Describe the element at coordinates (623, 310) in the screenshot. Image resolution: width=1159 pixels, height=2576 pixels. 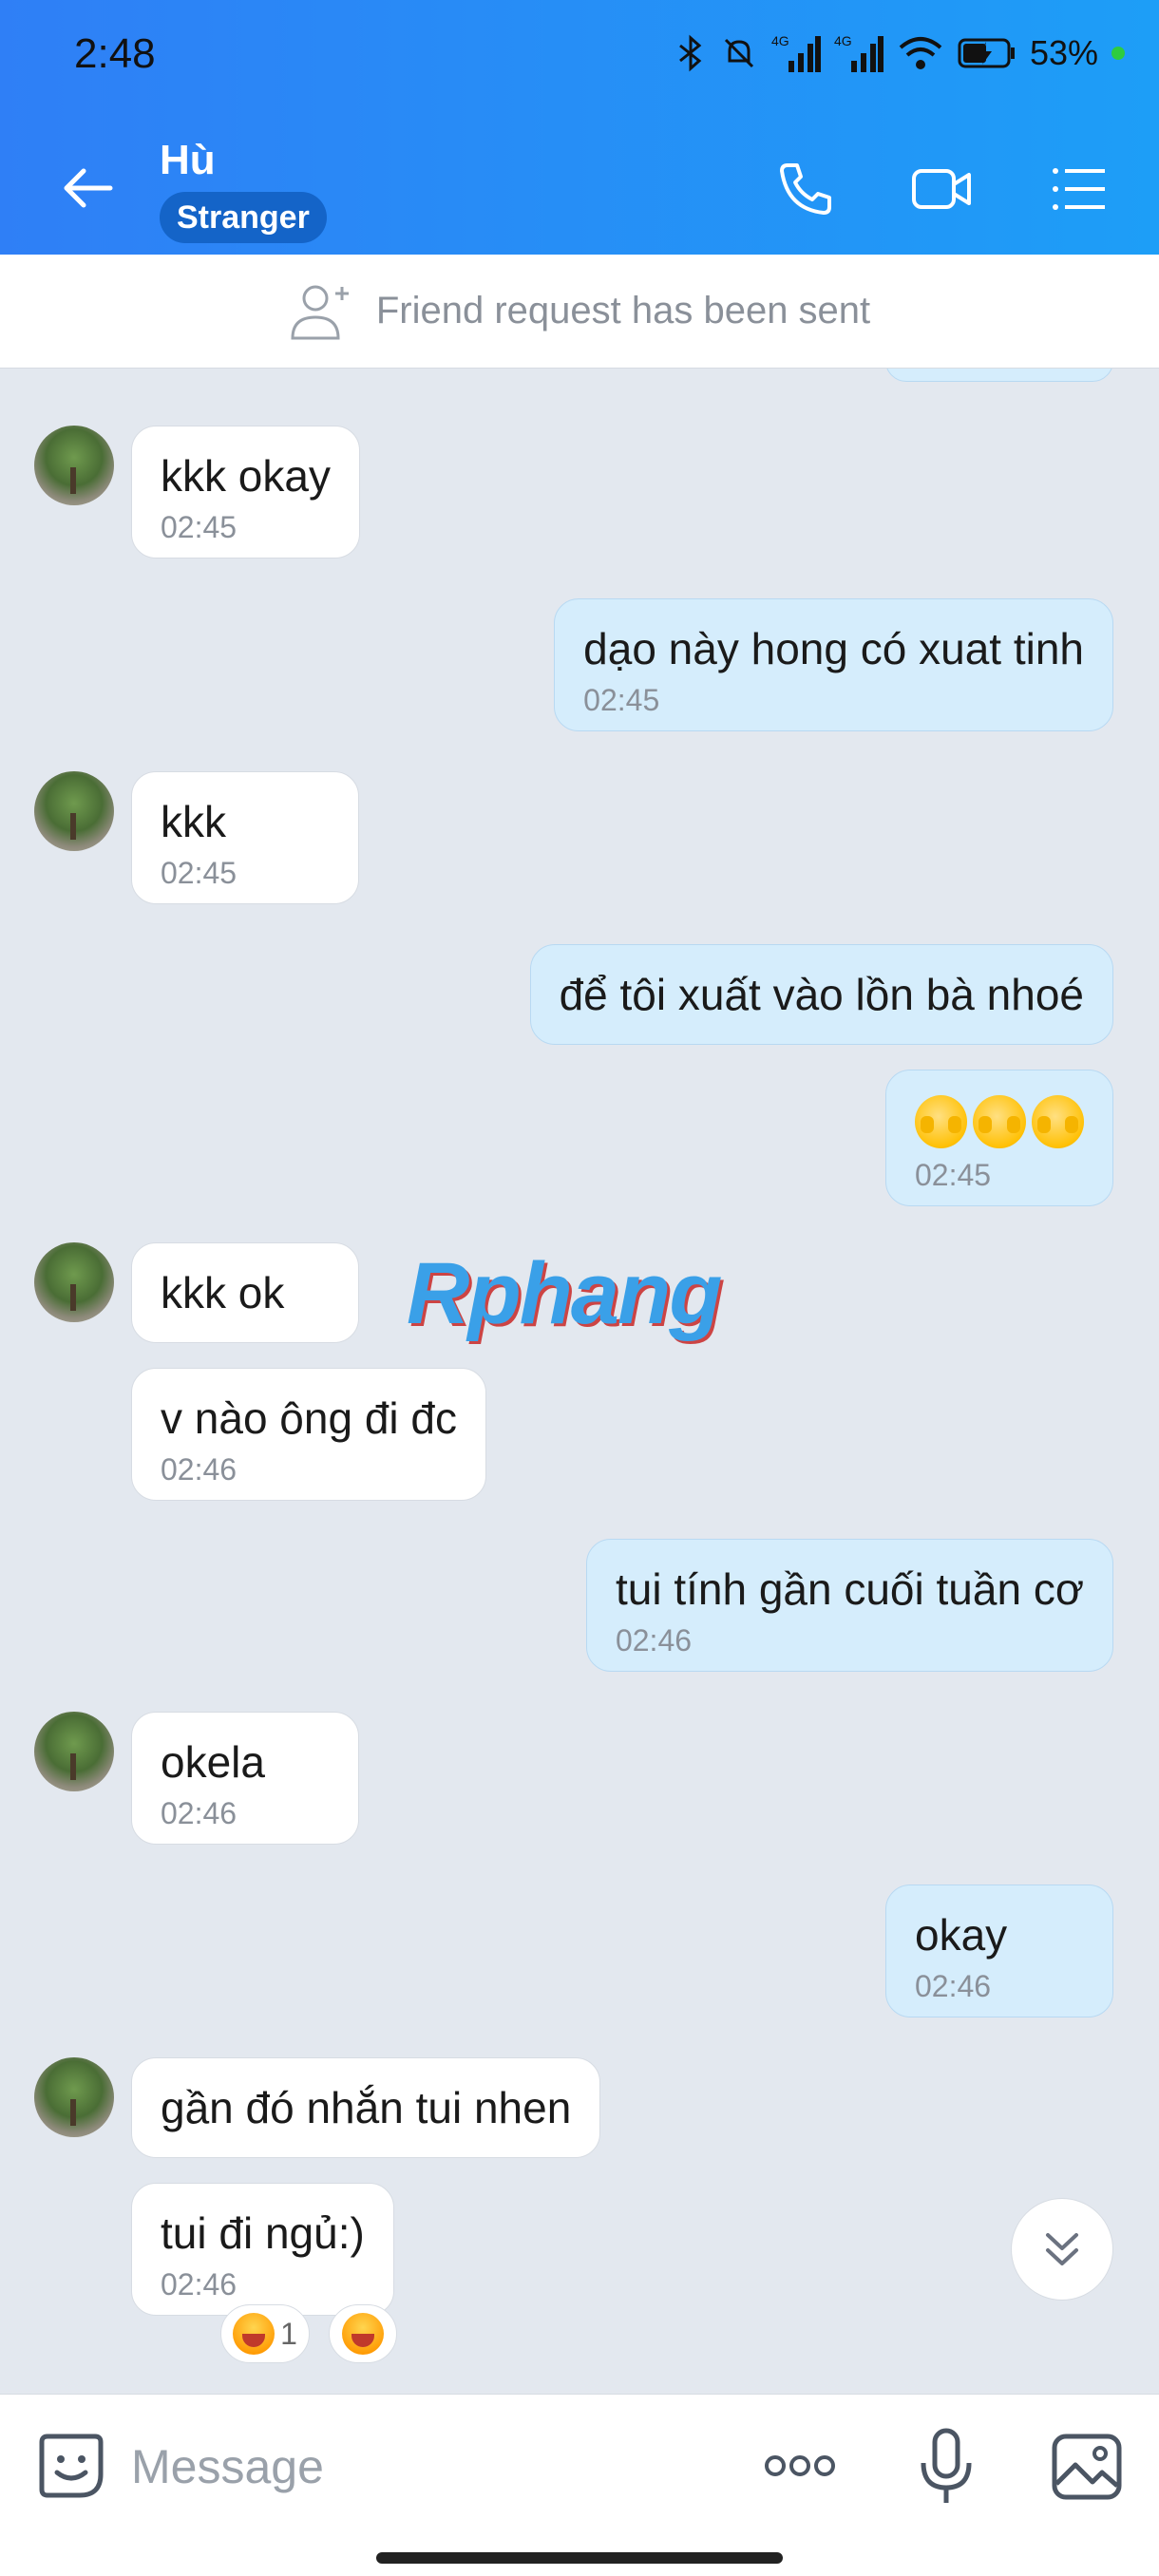
I see `friend-request-text: Friend request has been sent` at that location.